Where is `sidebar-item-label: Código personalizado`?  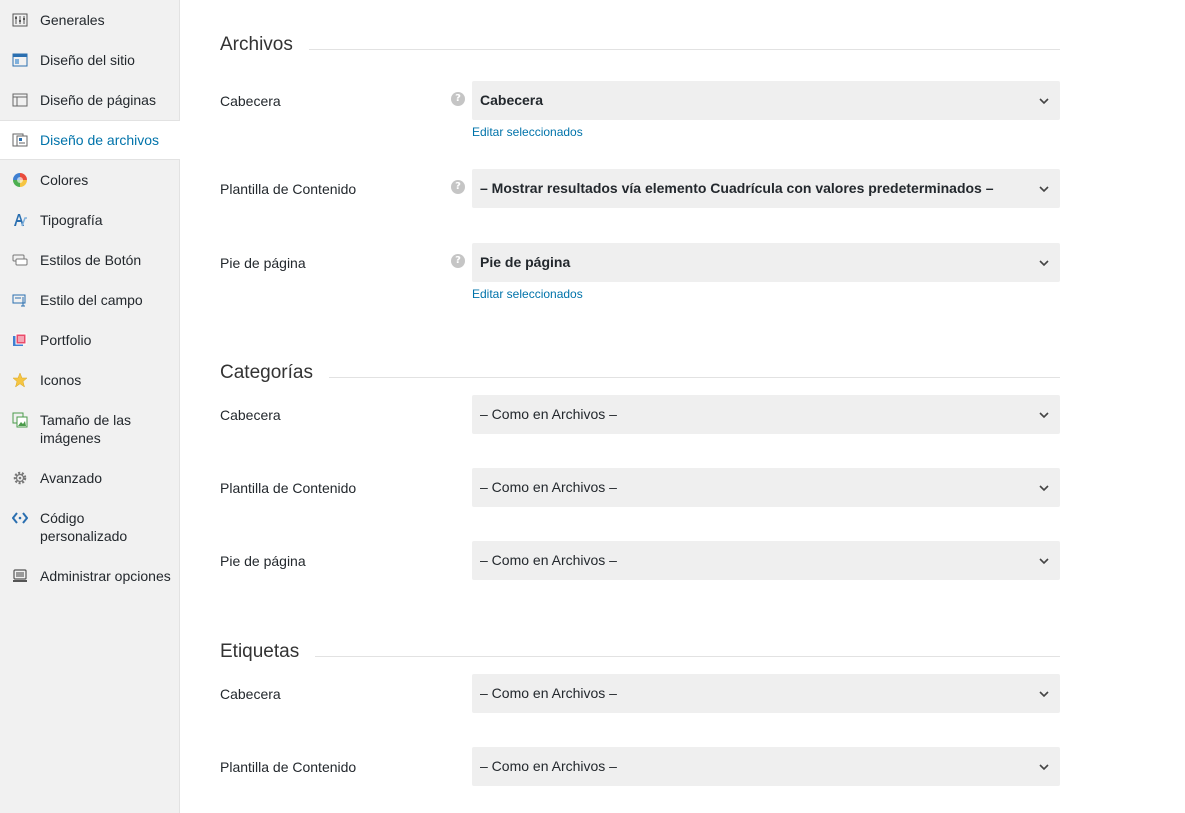
sidebar-item-label: Código personalizado is located at coordinates (84, 527).